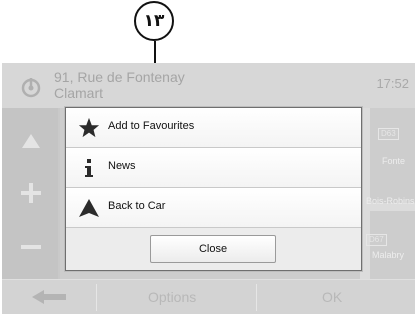 Image resolution: width=415 pixels, height=314 pixels. I want to click on zoom-in-button, so click(31, 193).